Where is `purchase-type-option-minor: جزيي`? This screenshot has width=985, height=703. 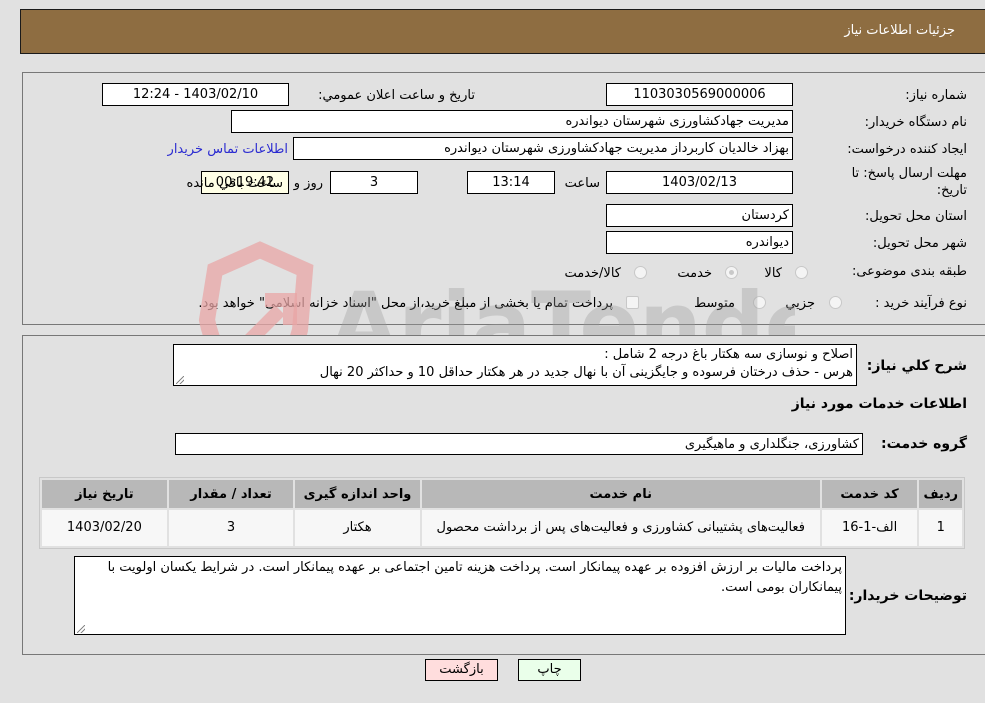 purchase-type-option-minor: جزيي is located at coordinates (800, 303).